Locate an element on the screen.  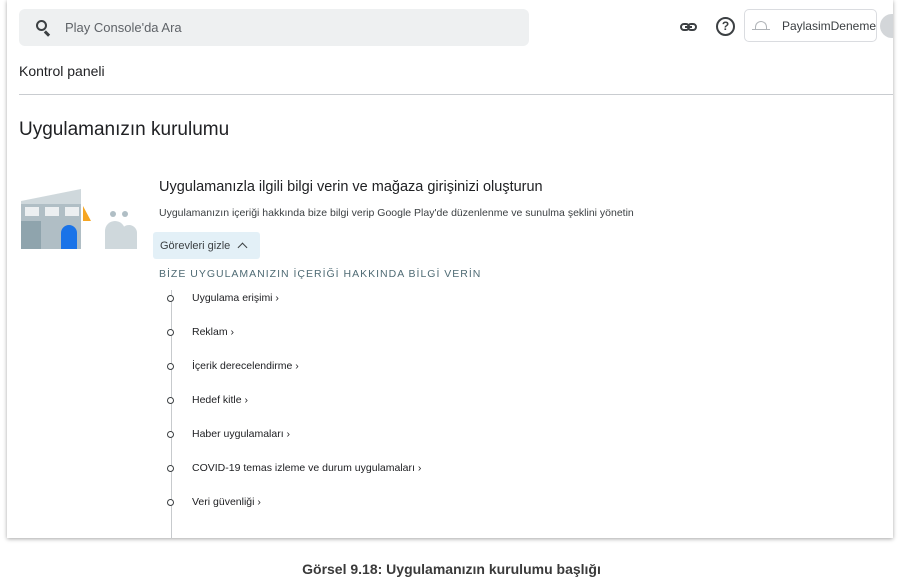
hide-tasks-label: Görevleri gizle is located at coordinates (195, 245).